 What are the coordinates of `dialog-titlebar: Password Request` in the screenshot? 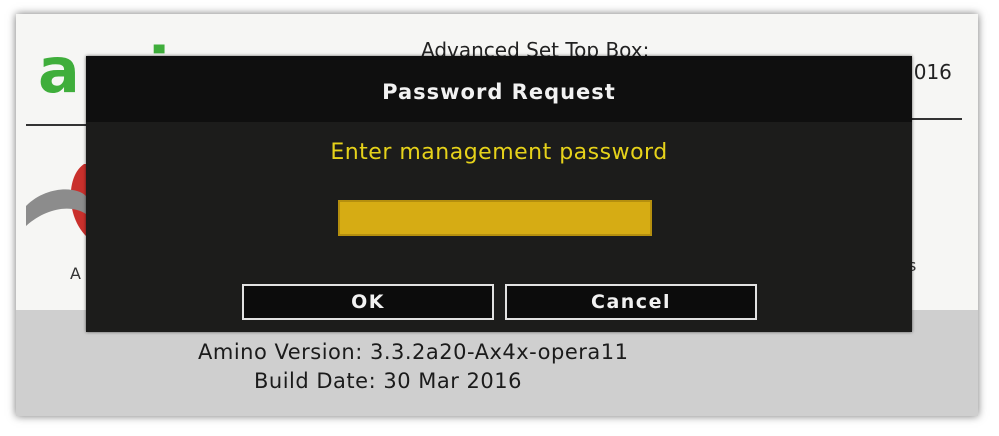 It's located at (499, 89).